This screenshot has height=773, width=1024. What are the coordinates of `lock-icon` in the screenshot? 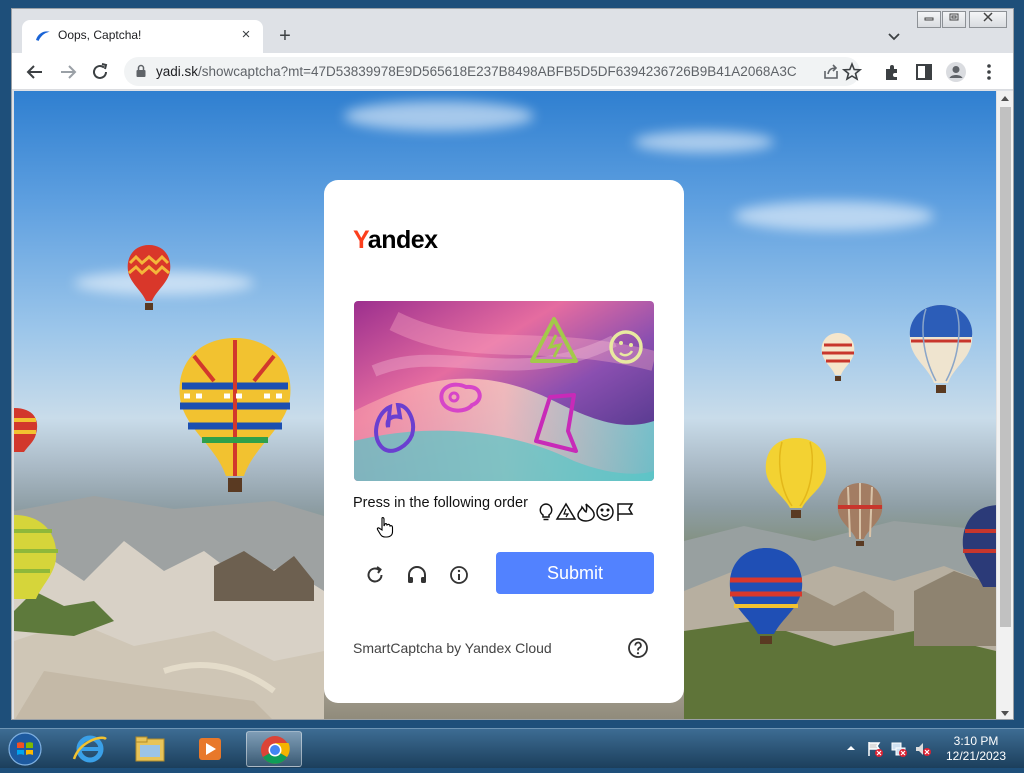 It's located at (141, 71).